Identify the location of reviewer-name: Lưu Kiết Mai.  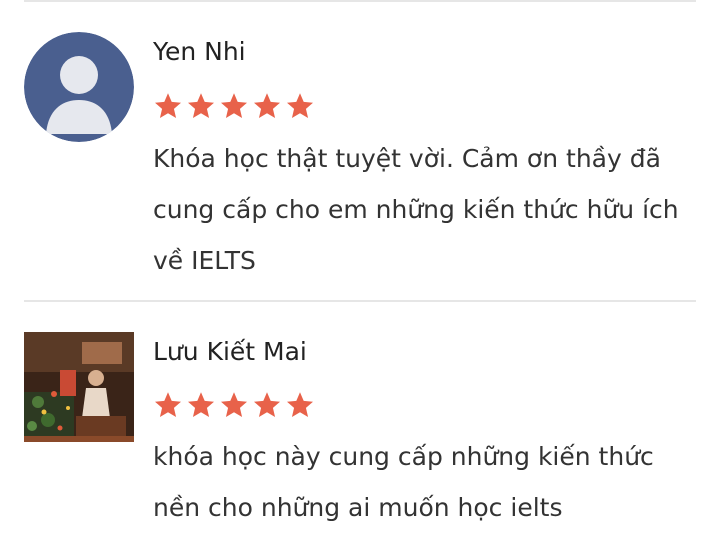
(230, 351).